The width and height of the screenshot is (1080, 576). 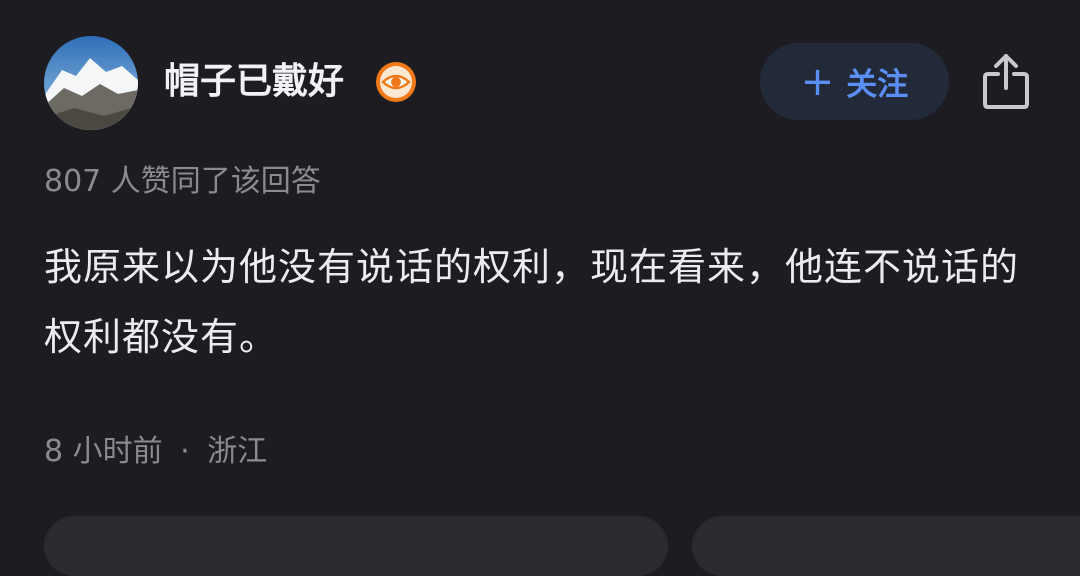 I want to click on share-button, so click(x=1006, y=81).